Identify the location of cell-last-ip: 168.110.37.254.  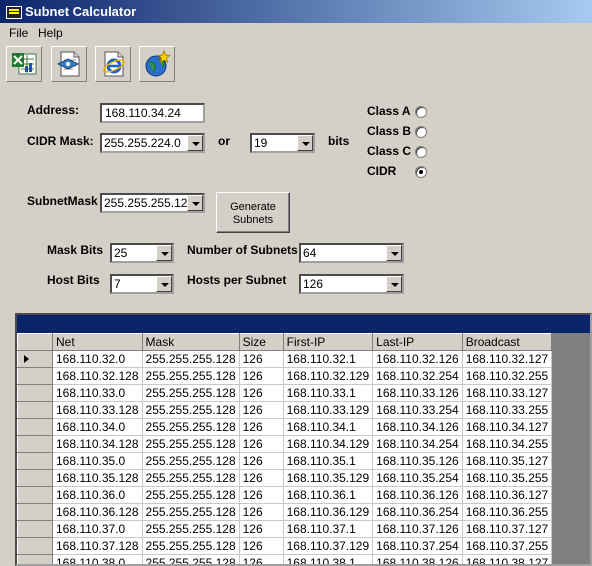
(417, 546).